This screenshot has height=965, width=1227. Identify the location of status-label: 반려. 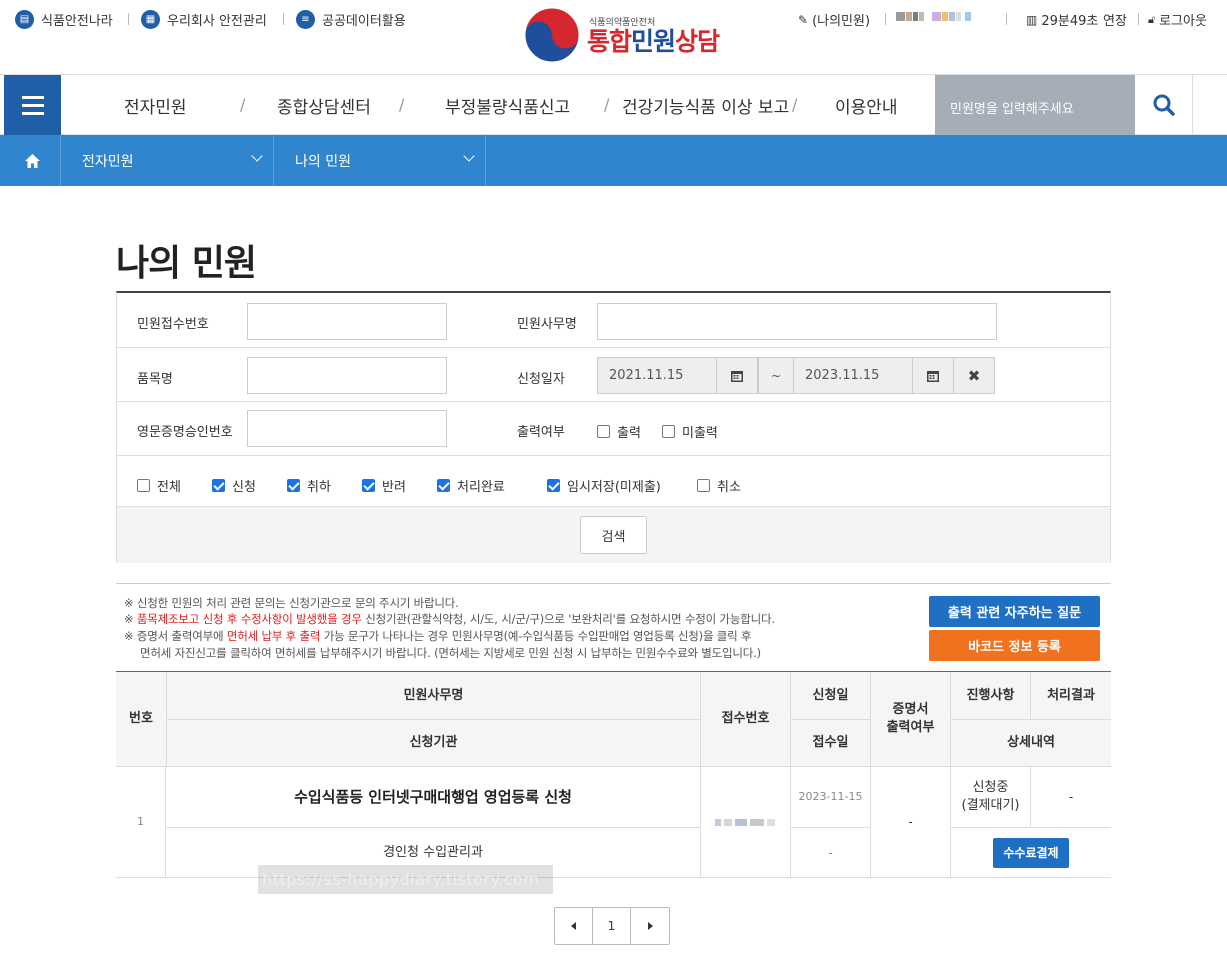
(394, 487).